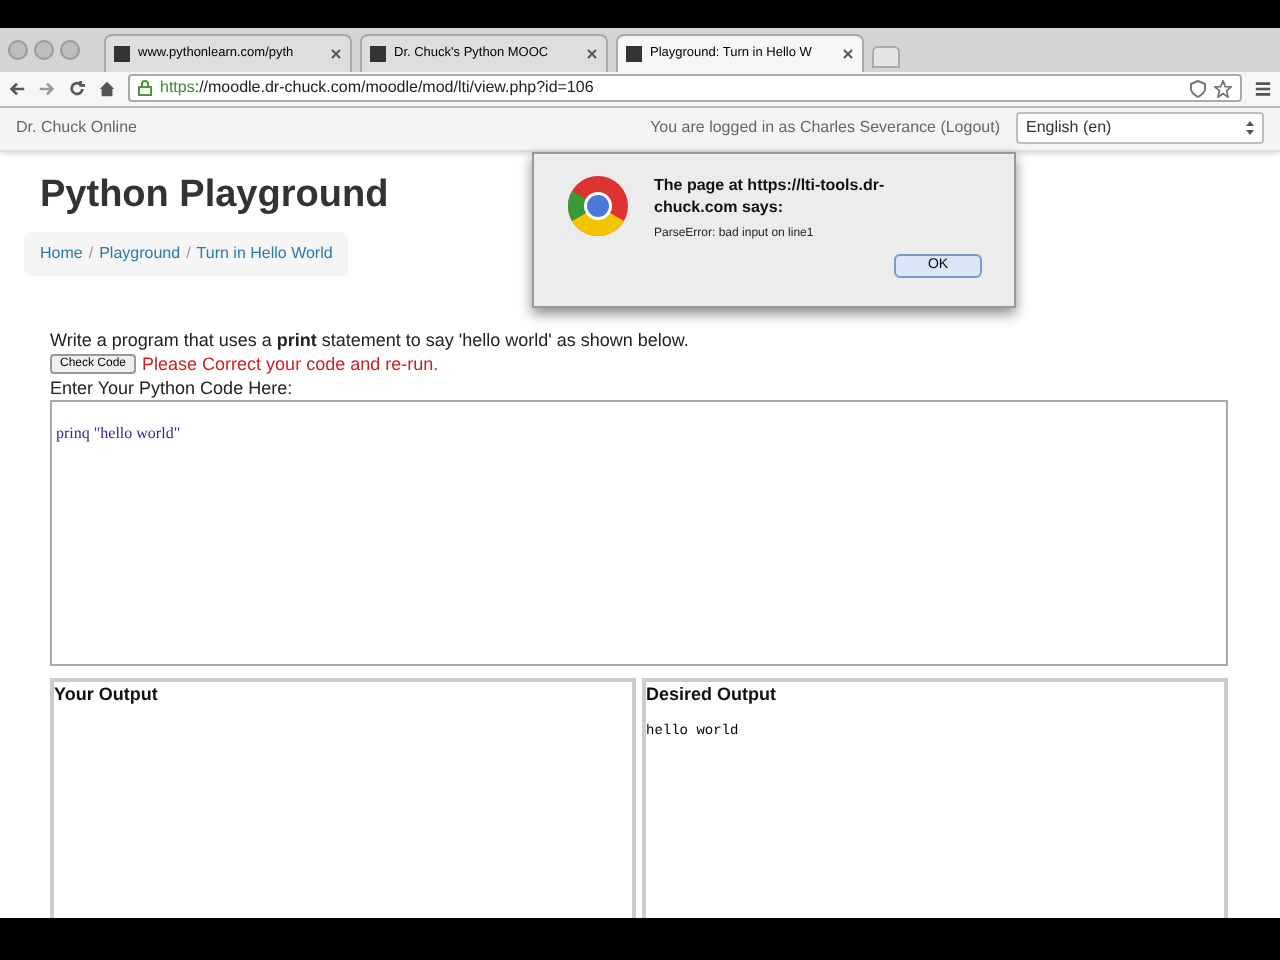 The height and width of the screenshot is (960, 1280). Describe the element at coordinates (145, 88) in the screenshot. I see `lock-icon` at that location.